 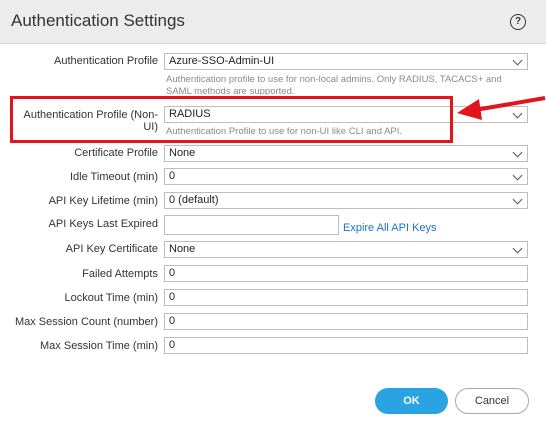 What do you see at coordinates (492, 401) in the screenshot?
I see `cancel-button: Cancel` at bounding box center [492, 401].